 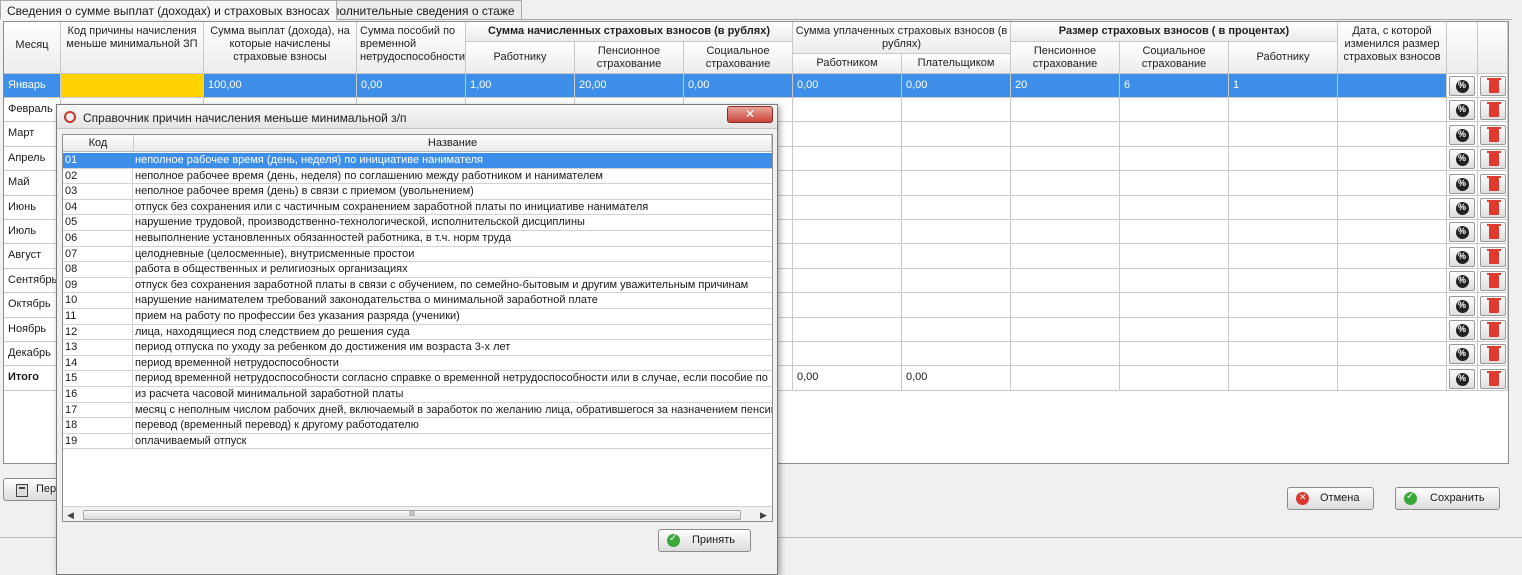 I want to click on cell-rate-social: 6, so click(x=1174, y=86).